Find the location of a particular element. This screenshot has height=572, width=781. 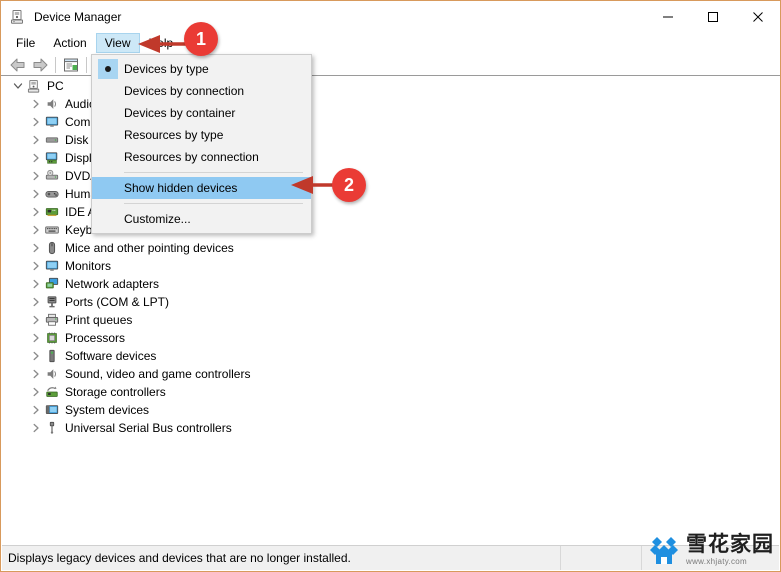

watermark-name: 雪花家园 is located at coordinates (730, 544).